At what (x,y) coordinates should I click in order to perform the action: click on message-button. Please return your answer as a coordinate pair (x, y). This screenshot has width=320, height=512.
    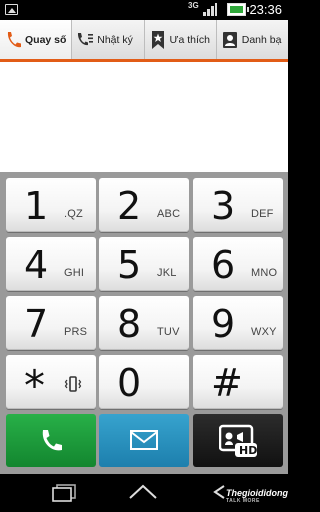
    Looking at the image, I should click on (144, 440).